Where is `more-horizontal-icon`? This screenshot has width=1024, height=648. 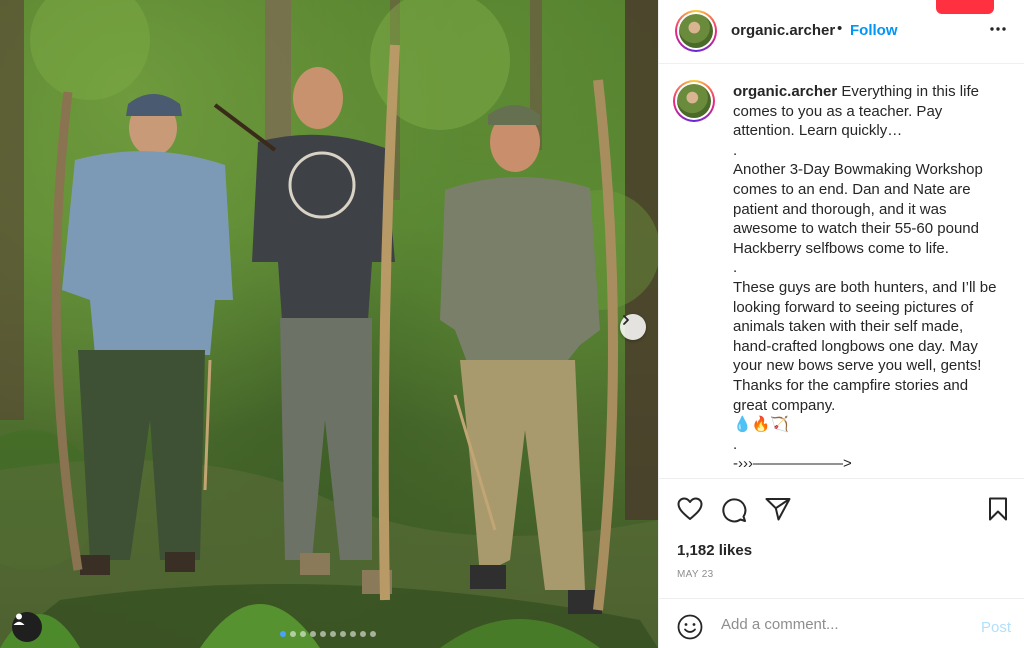
more-horizontal-icon is located at coordinates (998, 29).